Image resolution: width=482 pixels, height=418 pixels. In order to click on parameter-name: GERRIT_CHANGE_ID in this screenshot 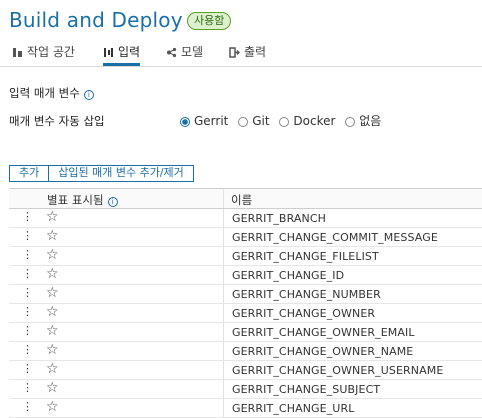, I will do `click(288, 275)`.